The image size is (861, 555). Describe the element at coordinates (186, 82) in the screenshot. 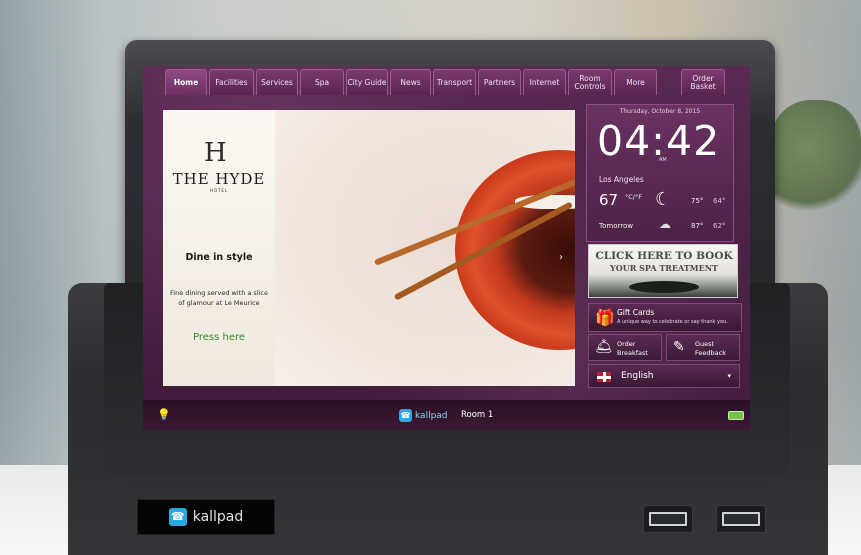

I see `tab-home: Home` at that location.